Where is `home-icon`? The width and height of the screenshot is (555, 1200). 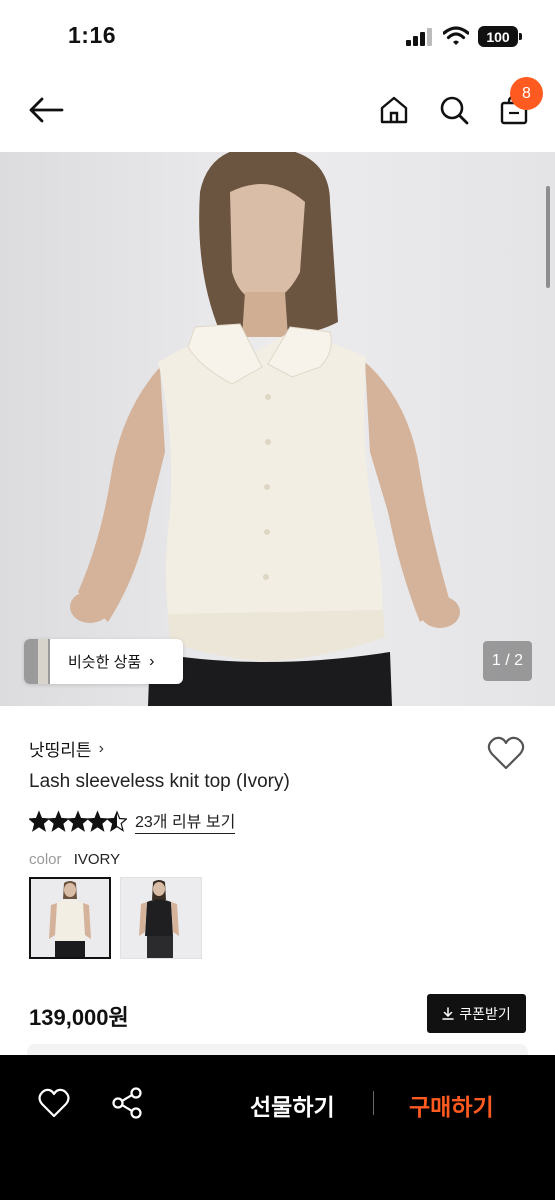
home-icon is located at coordinates (394, 110).